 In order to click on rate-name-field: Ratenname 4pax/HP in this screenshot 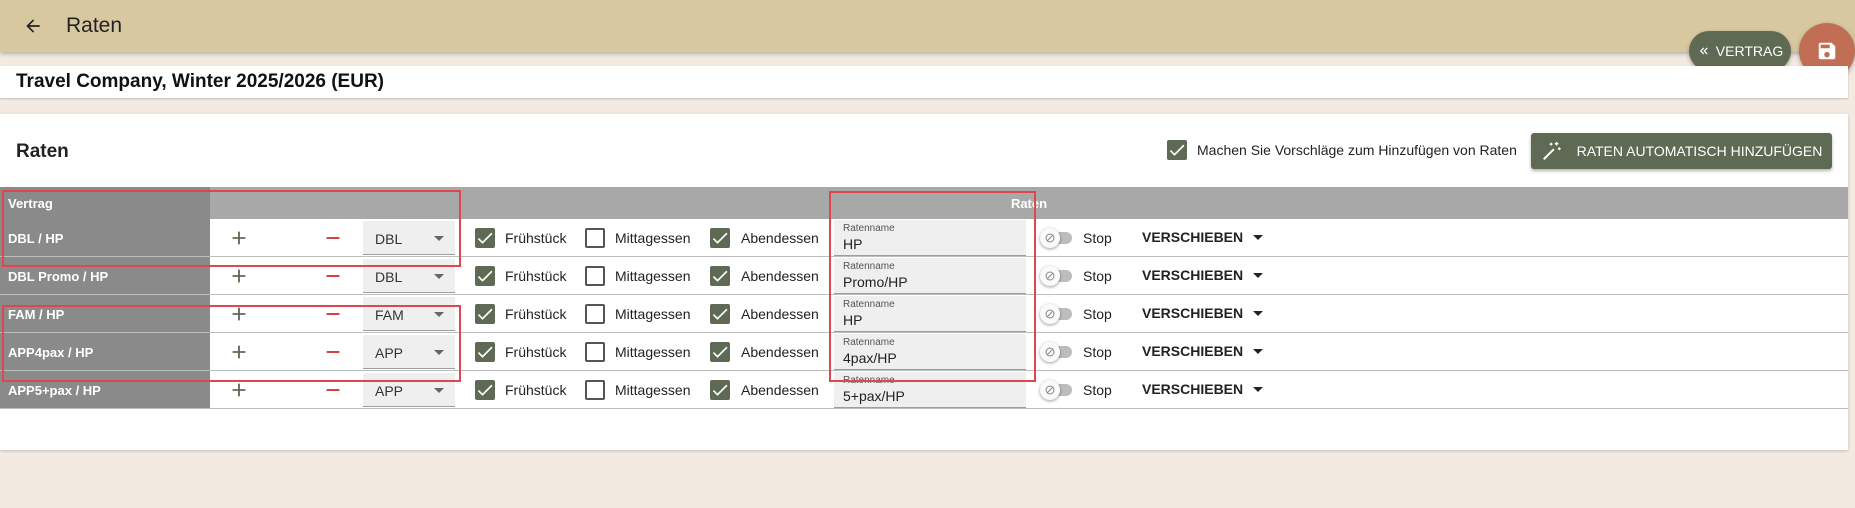, I will do `click(930, 352)`.